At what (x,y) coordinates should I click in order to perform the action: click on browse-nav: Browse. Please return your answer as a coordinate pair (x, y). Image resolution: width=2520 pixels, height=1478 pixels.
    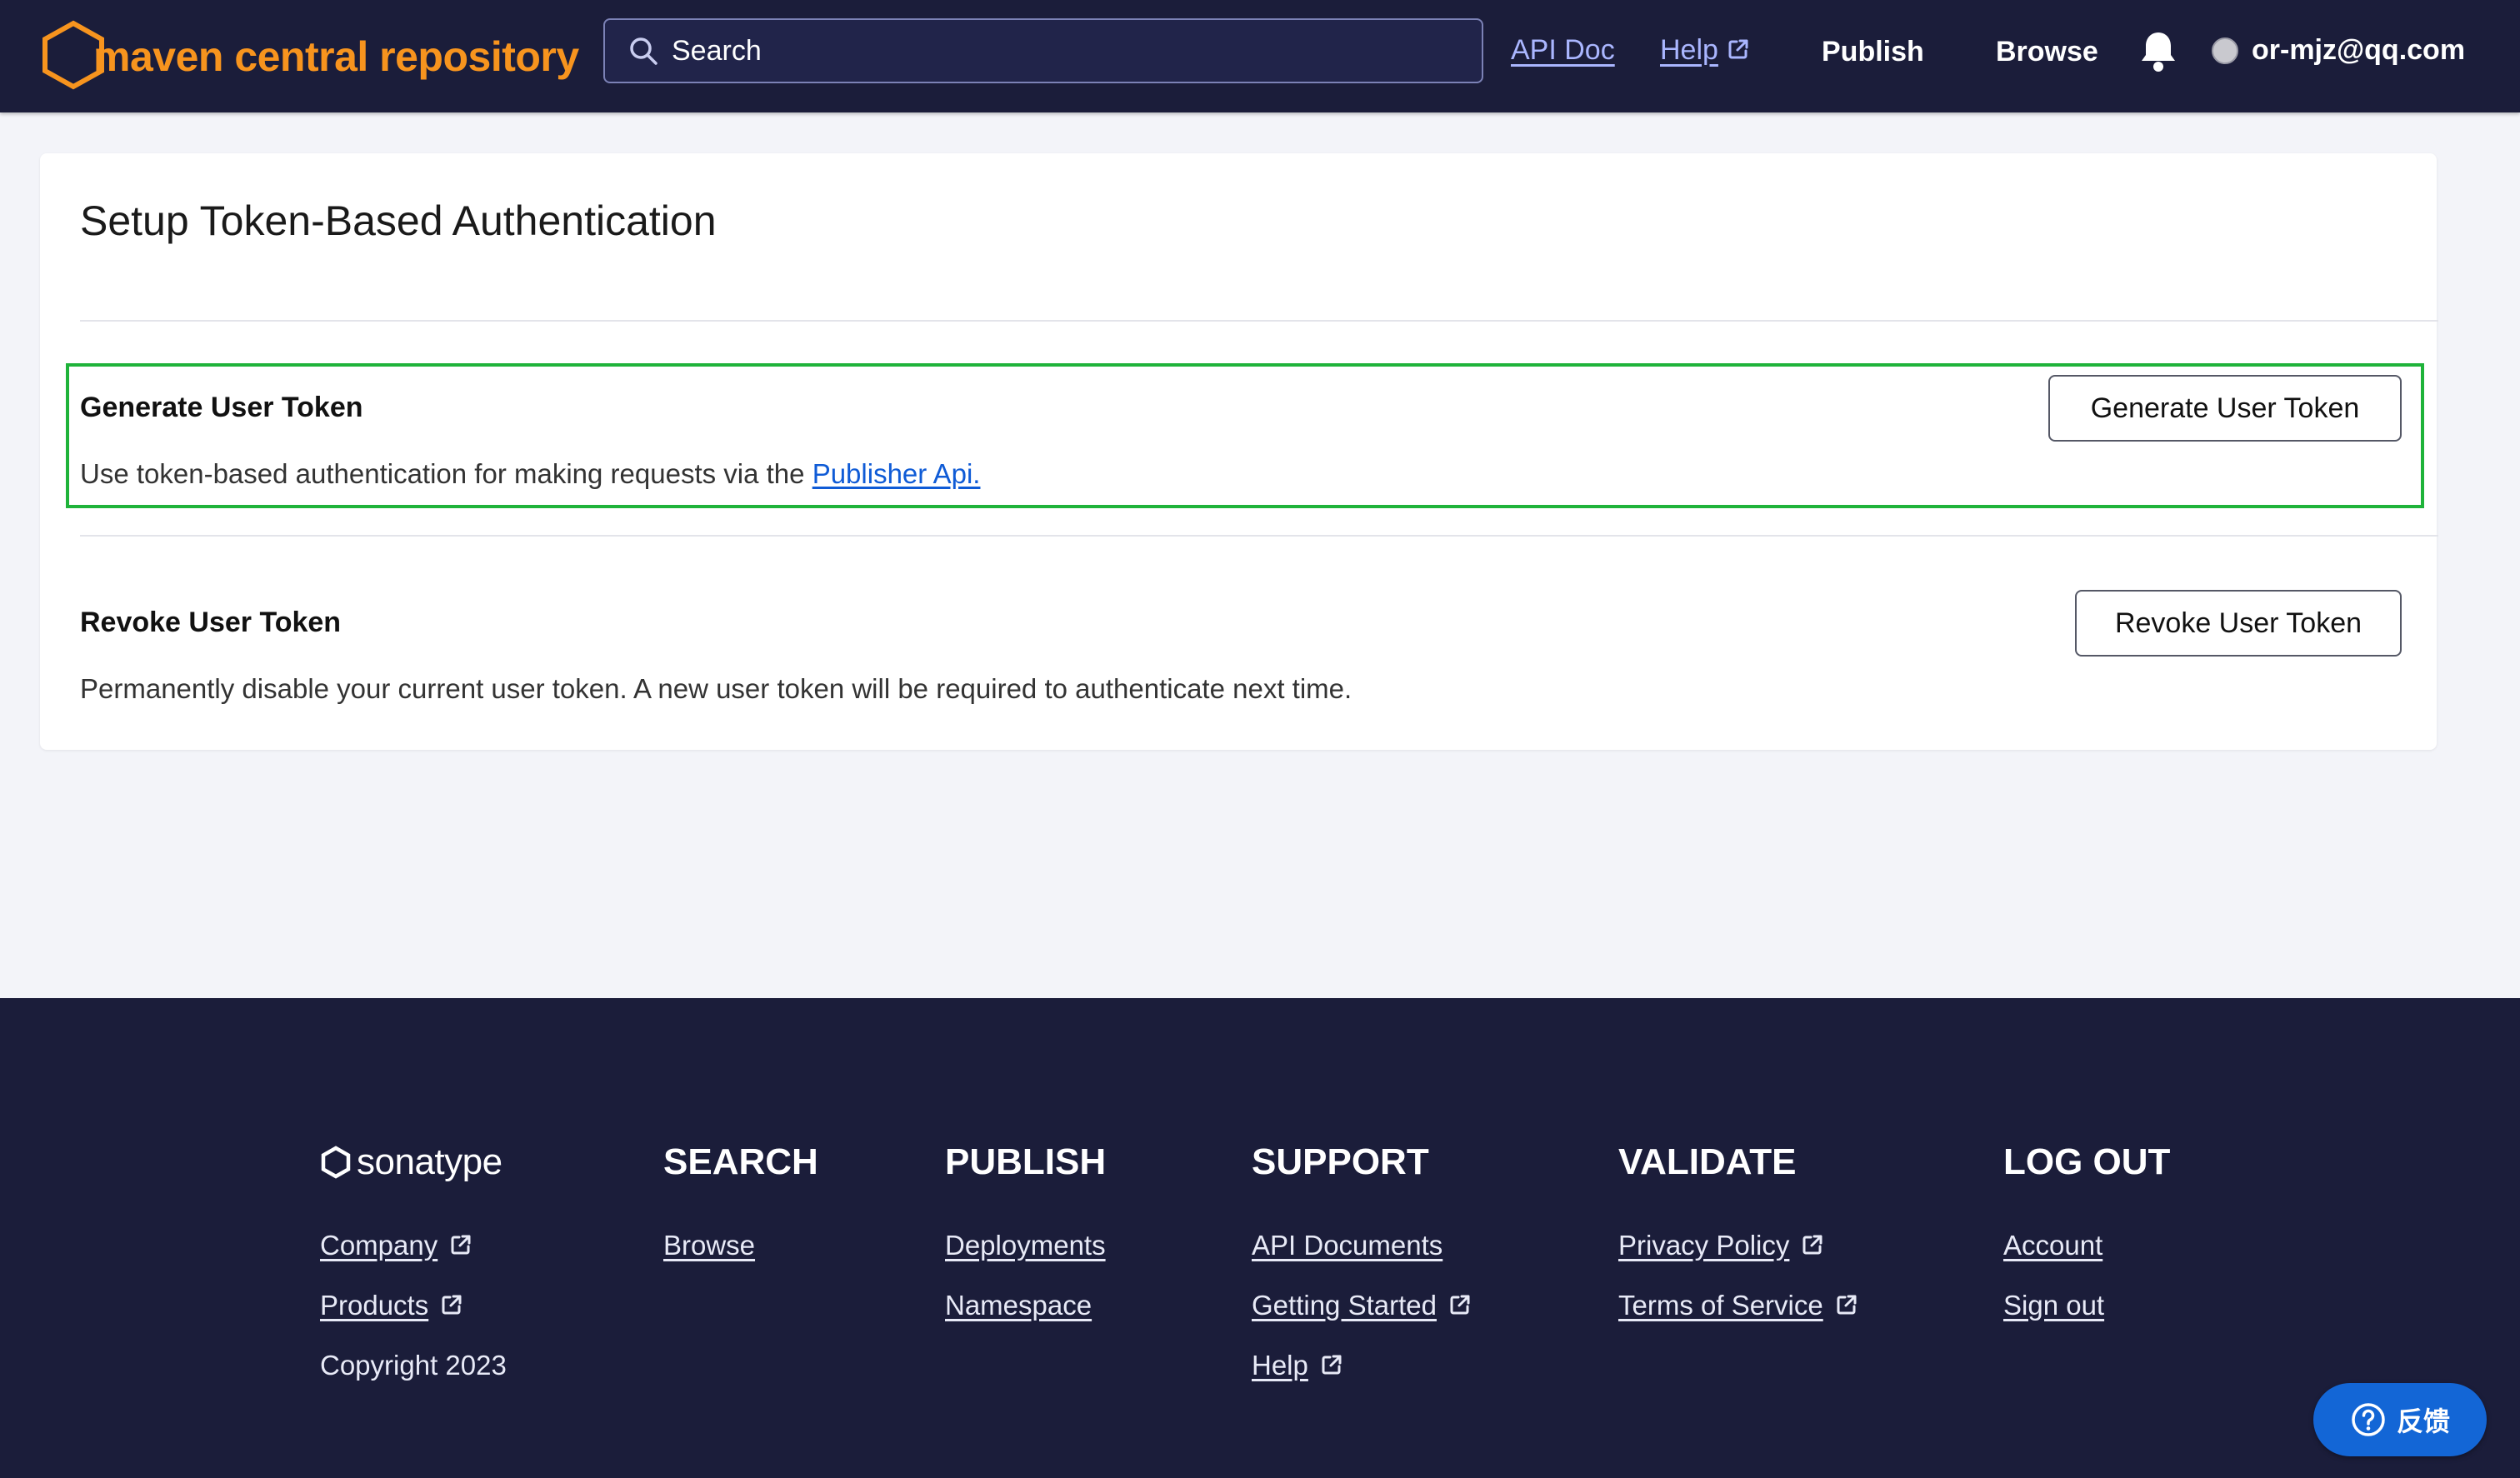
    Looking at the image, I should click on (2047, 52).